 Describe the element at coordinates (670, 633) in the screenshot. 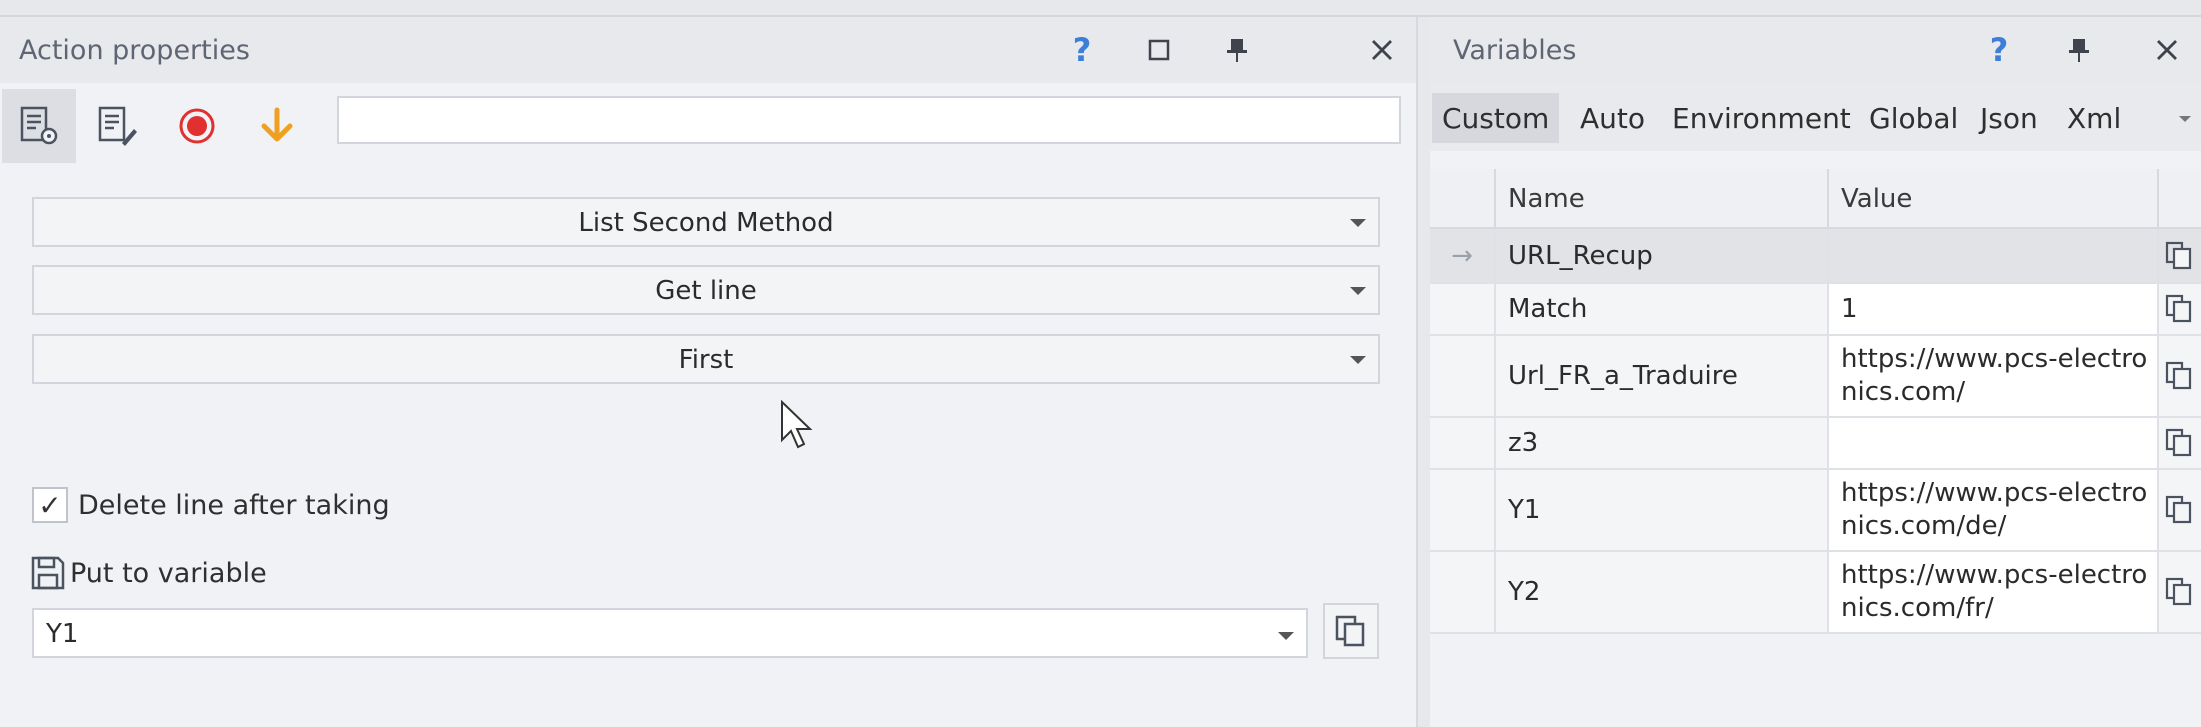

I see `variable-select: Y1` at that location.